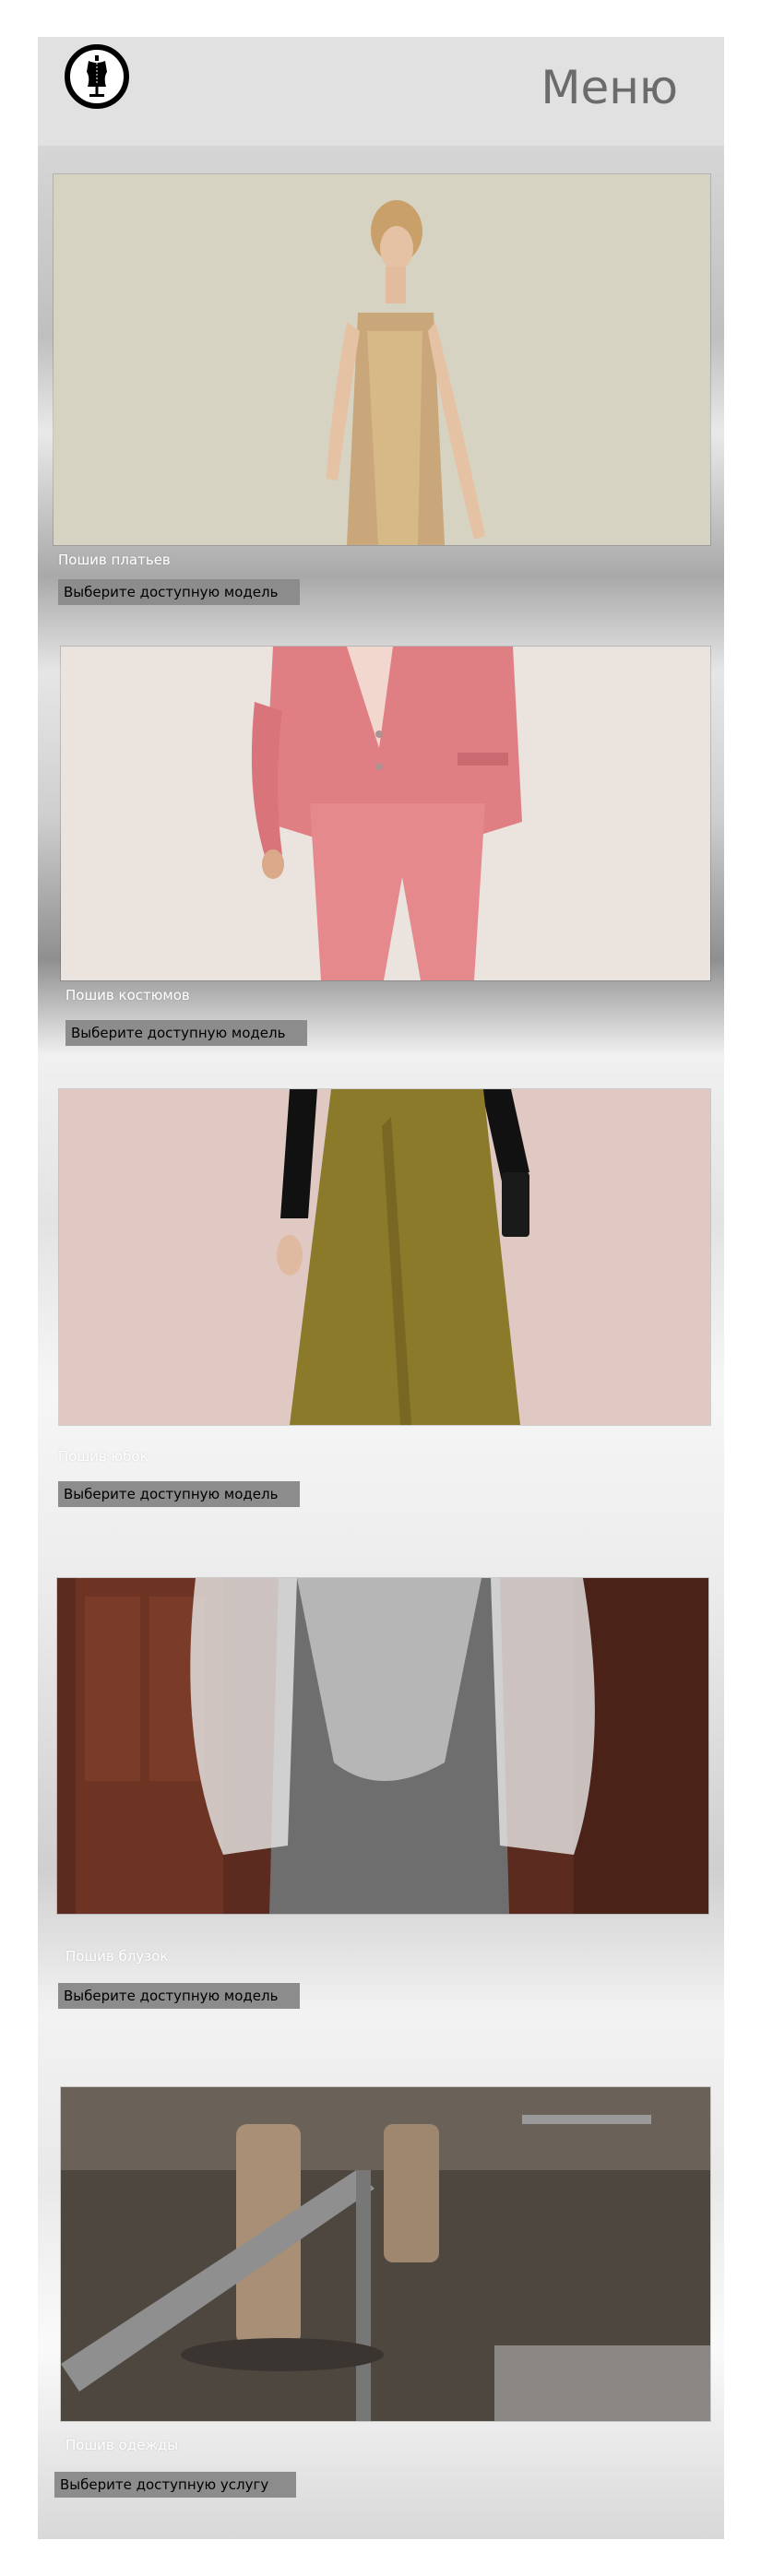  I want to click on blouse-photo, so click(382, 1746).